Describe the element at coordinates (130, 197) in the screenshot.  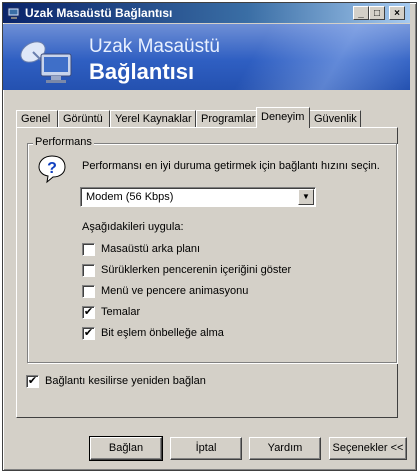
I see `connection-speed-value: Modem (56 Kbps)` at that location.